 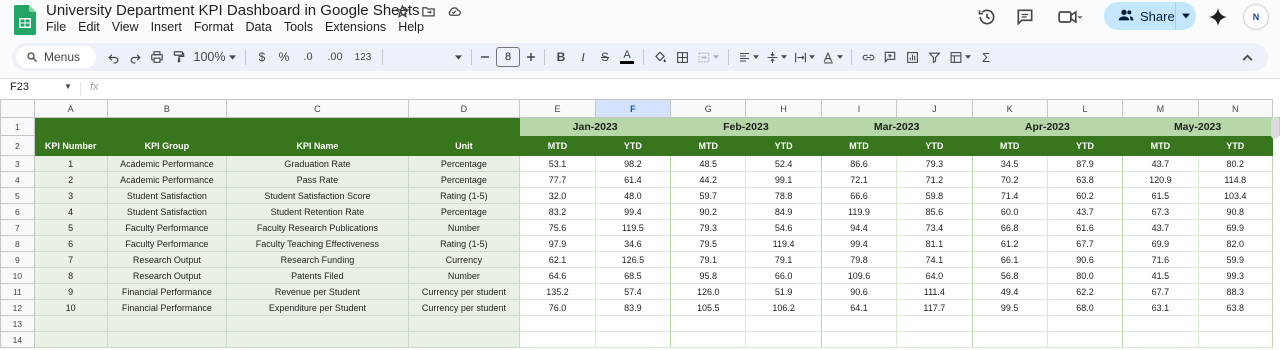 What do you see at coordinates (277, 126) in the screenshot?
I see `header-band-cell` at bounding box center [277, 126].